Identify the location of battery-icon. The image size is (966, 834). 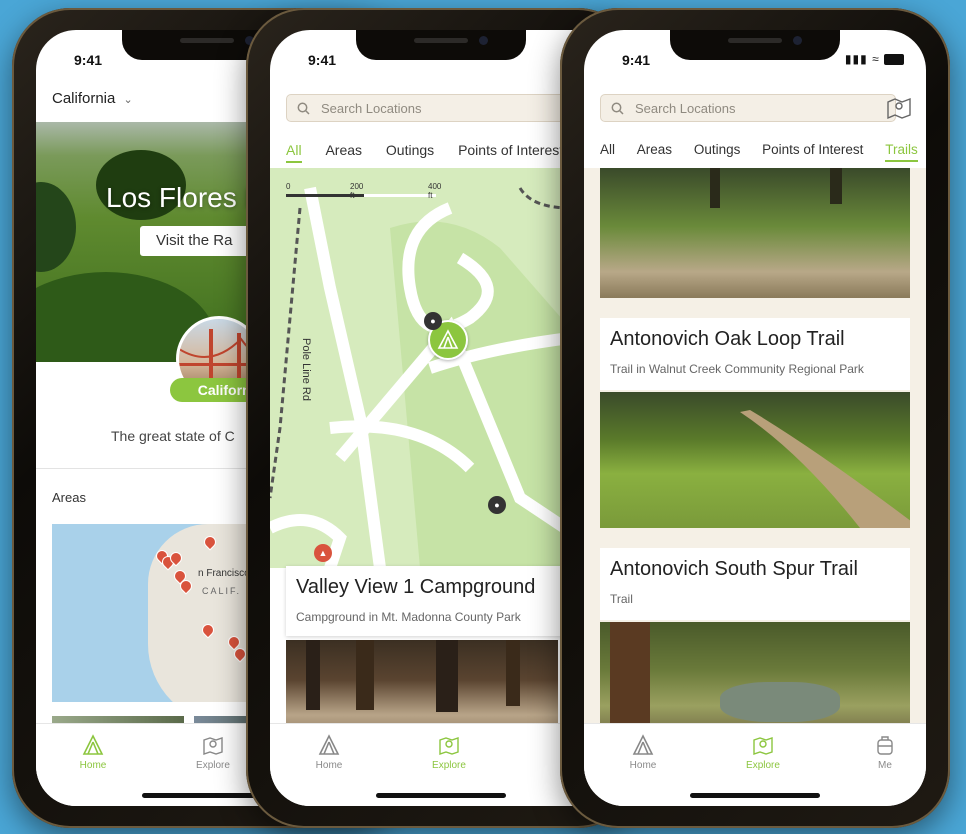
(894, 60).